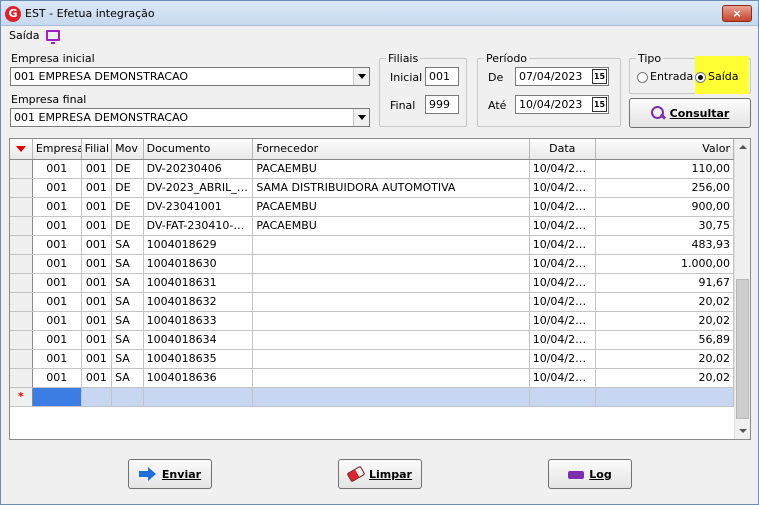 The width and height of the screenshot is (759, 505). I want to click on enviar-button: Enviar, so click(170, 474).